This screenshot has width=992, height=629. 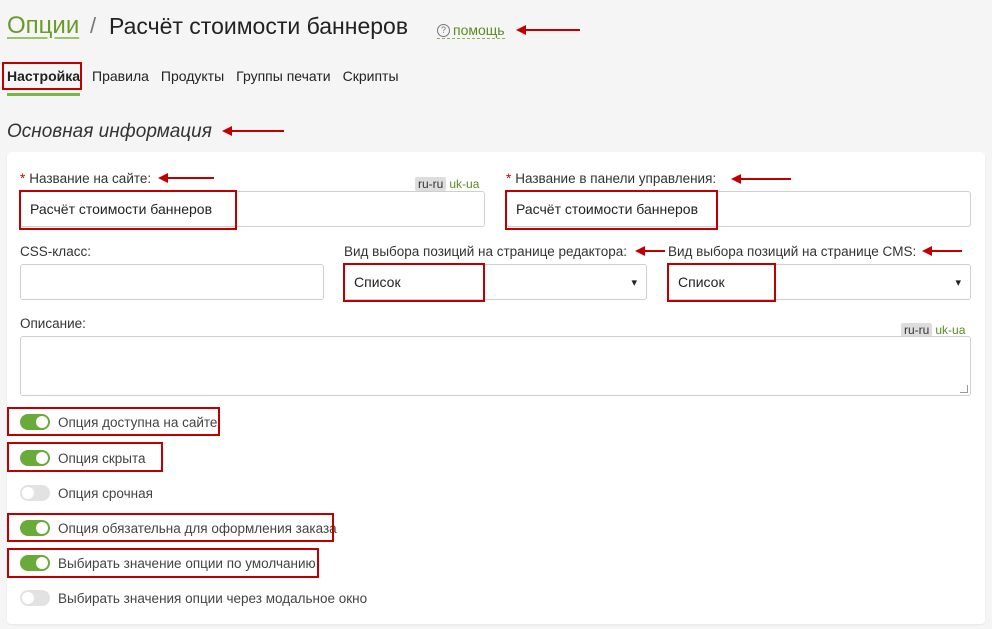 What do you see at coordinates (495, 366) in the screenshot?
I see `description-textarea` at bounding box center [495, 366].